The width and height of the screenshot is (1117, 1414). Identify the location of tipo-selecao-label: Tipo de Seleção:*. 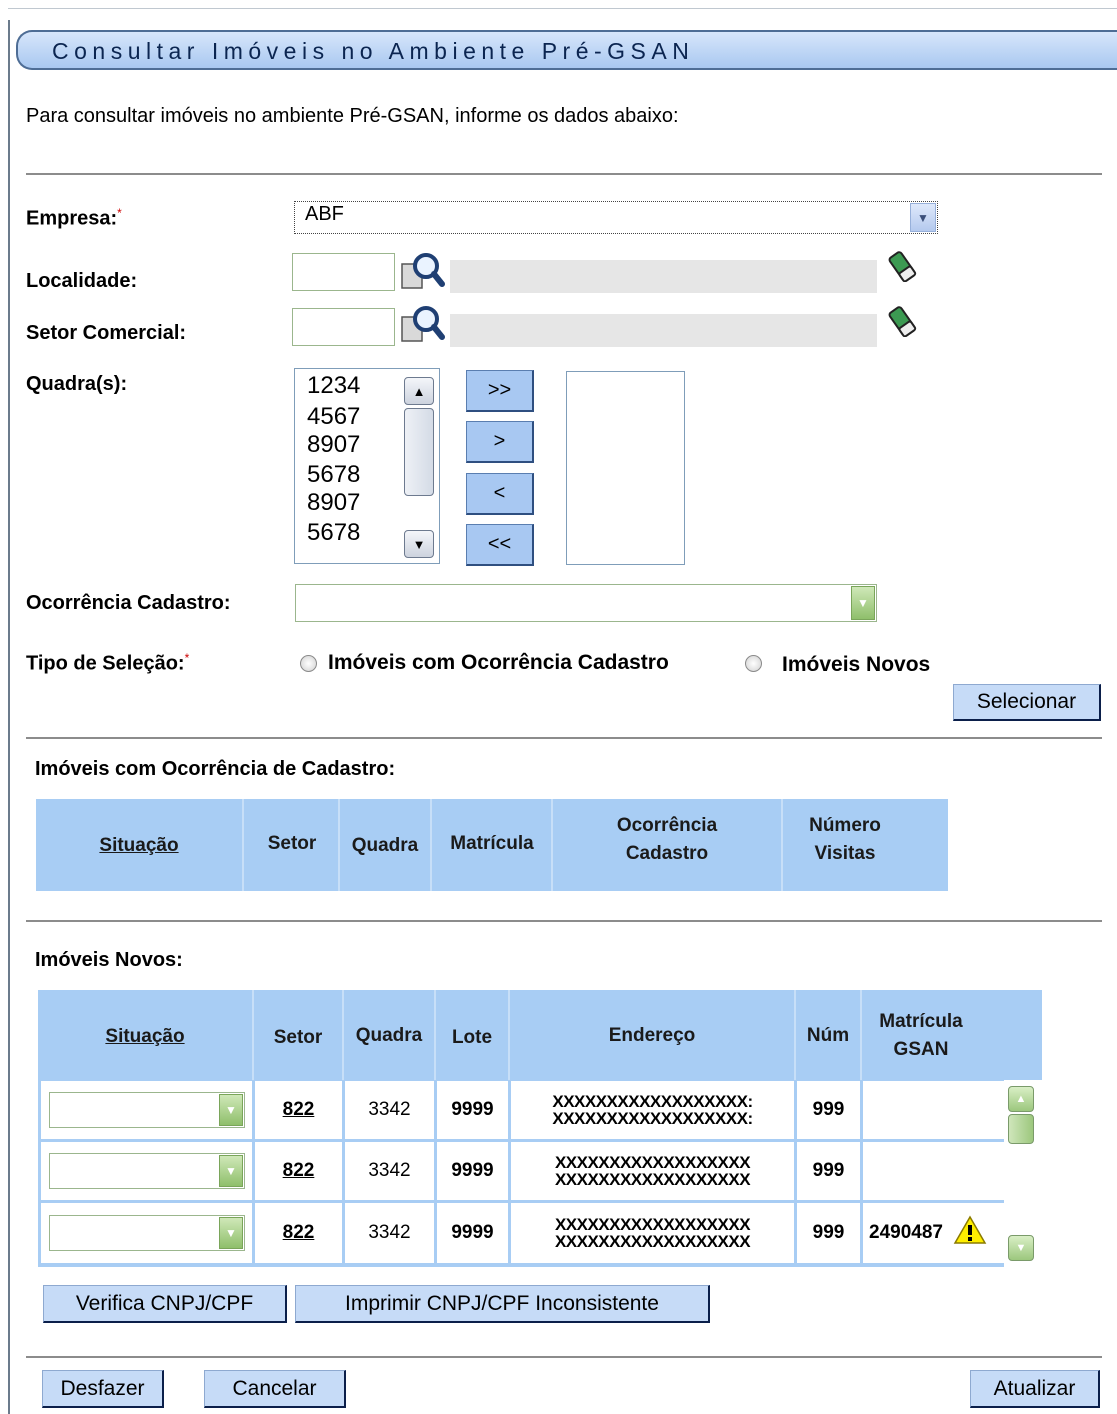
(108, 663).